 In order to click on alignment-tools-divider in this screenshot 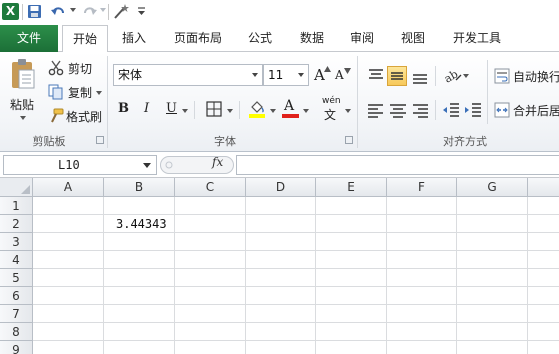, I will do `click(435, 76)`.